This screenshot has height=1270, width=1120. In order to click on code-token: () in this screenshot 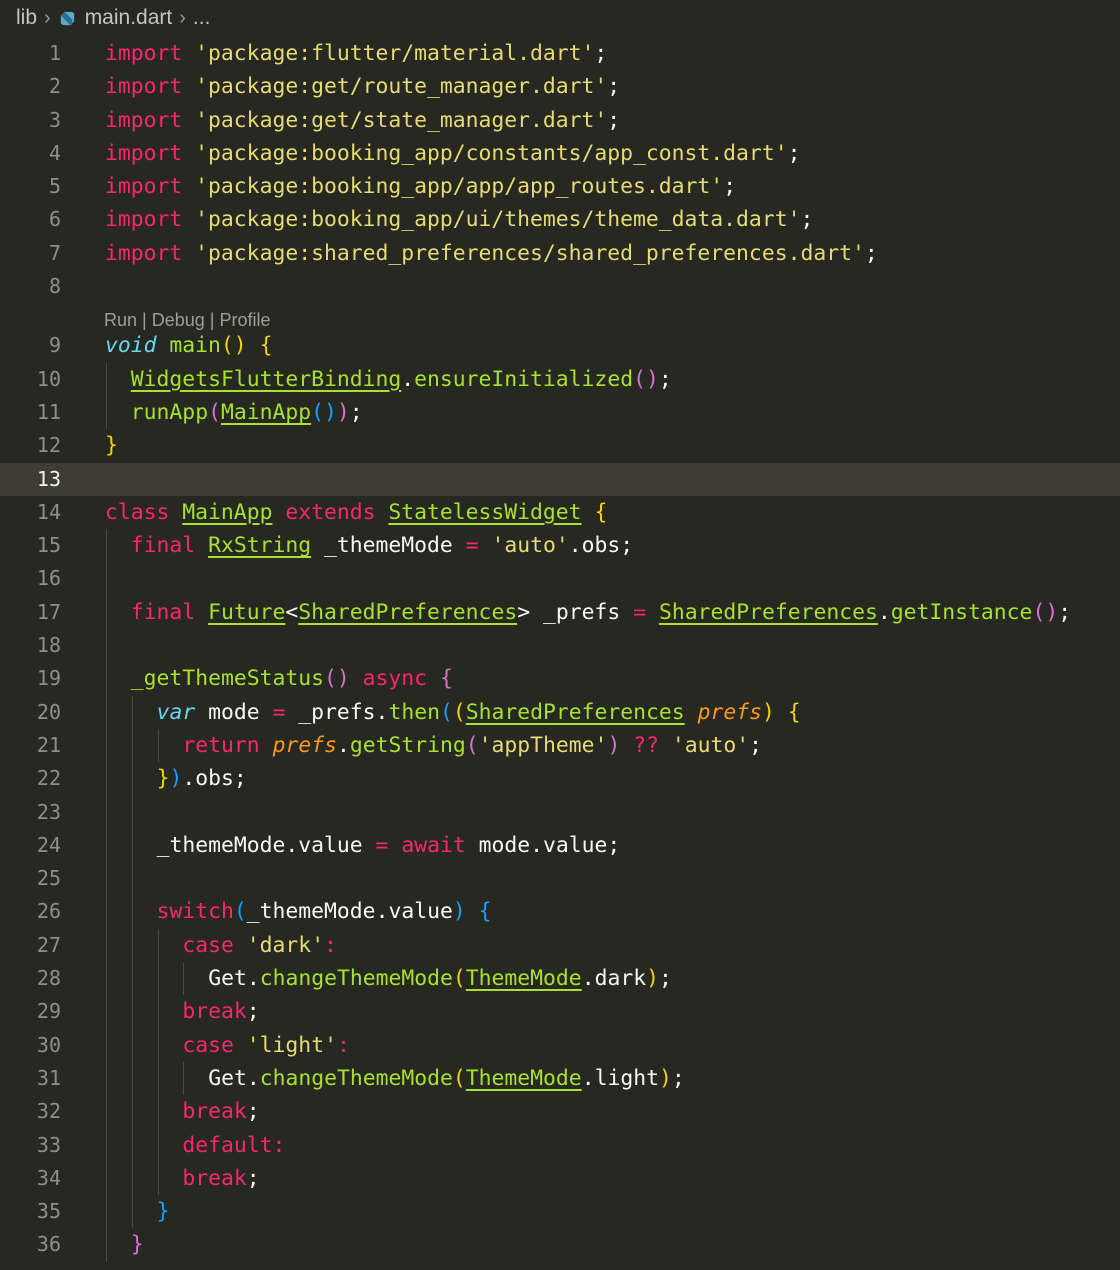, I will do `click(233, 346)`.